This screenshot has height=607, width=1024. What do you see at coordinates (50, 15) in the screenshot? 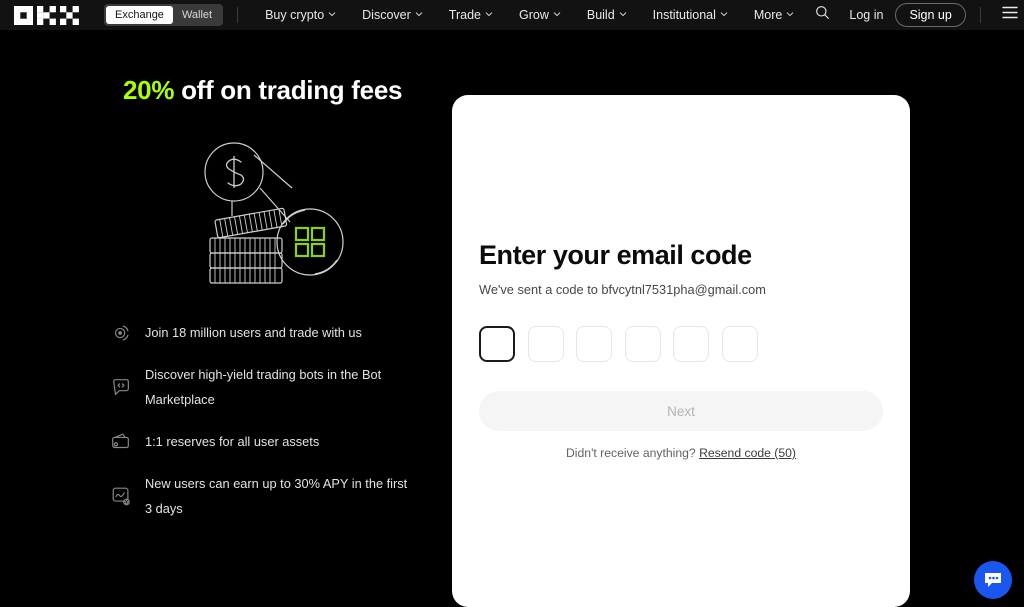
I see `okx-logo` at bounding box center [50, 15].